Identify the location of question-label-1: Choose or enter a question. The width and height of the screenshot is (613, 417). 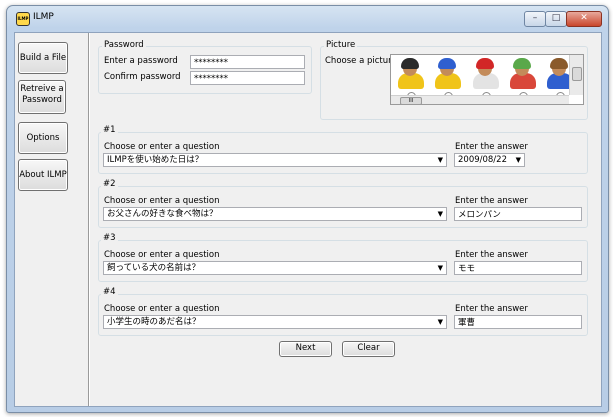
(162, 147).